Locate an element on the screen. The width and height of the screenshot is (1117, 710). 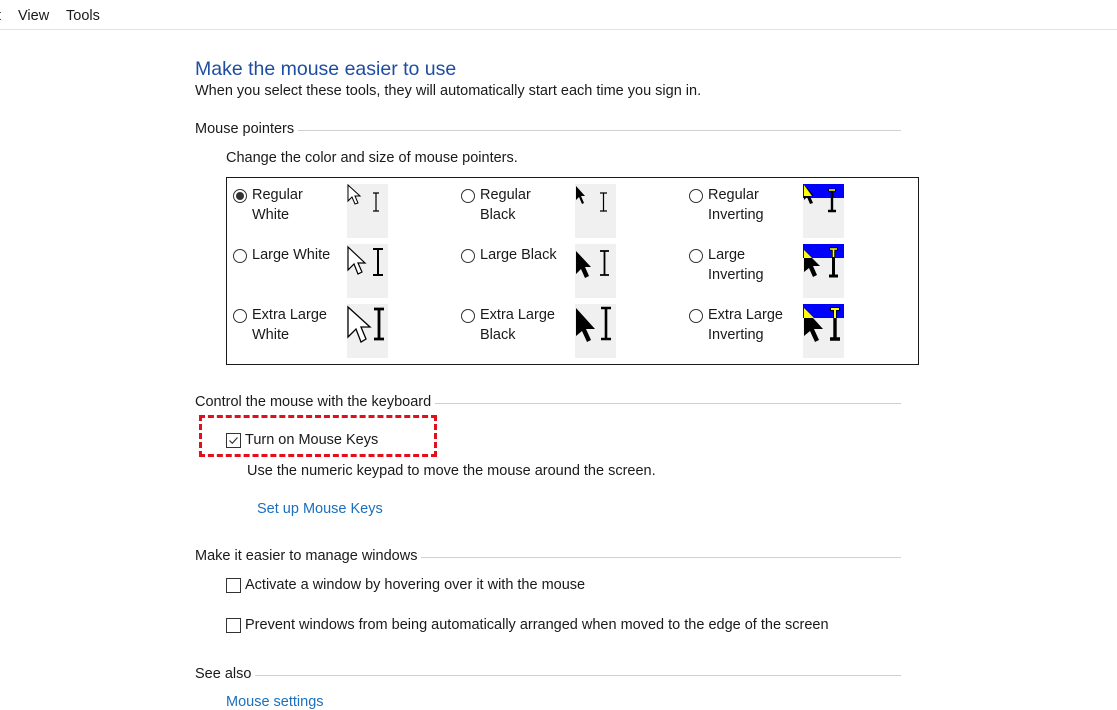
checkmark-icon is located at coordinates (233, 440).